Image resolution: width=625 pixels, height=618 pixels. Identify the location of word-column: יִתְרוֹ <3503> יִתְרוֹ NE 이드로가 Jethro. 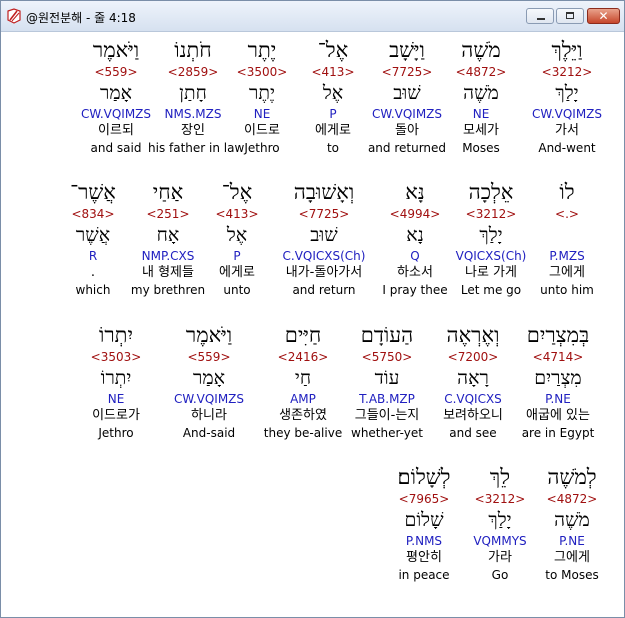
(116, 381).